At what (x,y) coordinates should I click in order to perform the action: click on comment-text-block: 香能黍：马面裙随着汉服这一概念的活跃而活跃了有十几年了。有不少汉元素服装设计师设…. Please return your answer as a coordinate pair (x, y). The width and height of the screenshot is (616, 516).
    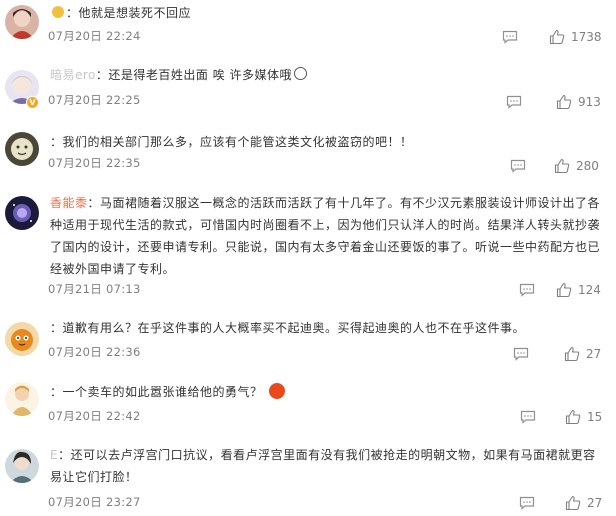
    Looking at the image, I should click on (325, 236).